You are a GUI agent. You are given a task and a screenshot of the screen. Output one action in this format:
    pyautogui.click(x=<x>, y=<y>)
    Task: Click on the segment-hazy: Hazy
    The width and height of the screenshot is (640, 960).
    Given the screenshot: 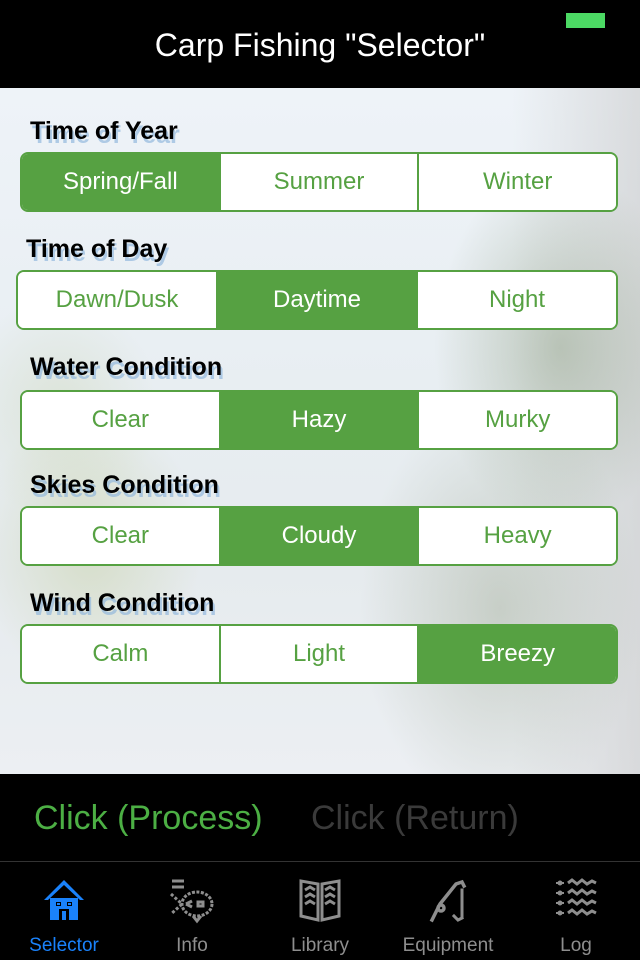 What is the action you would take?
    pyautogui.click(x=318, y=420)
    